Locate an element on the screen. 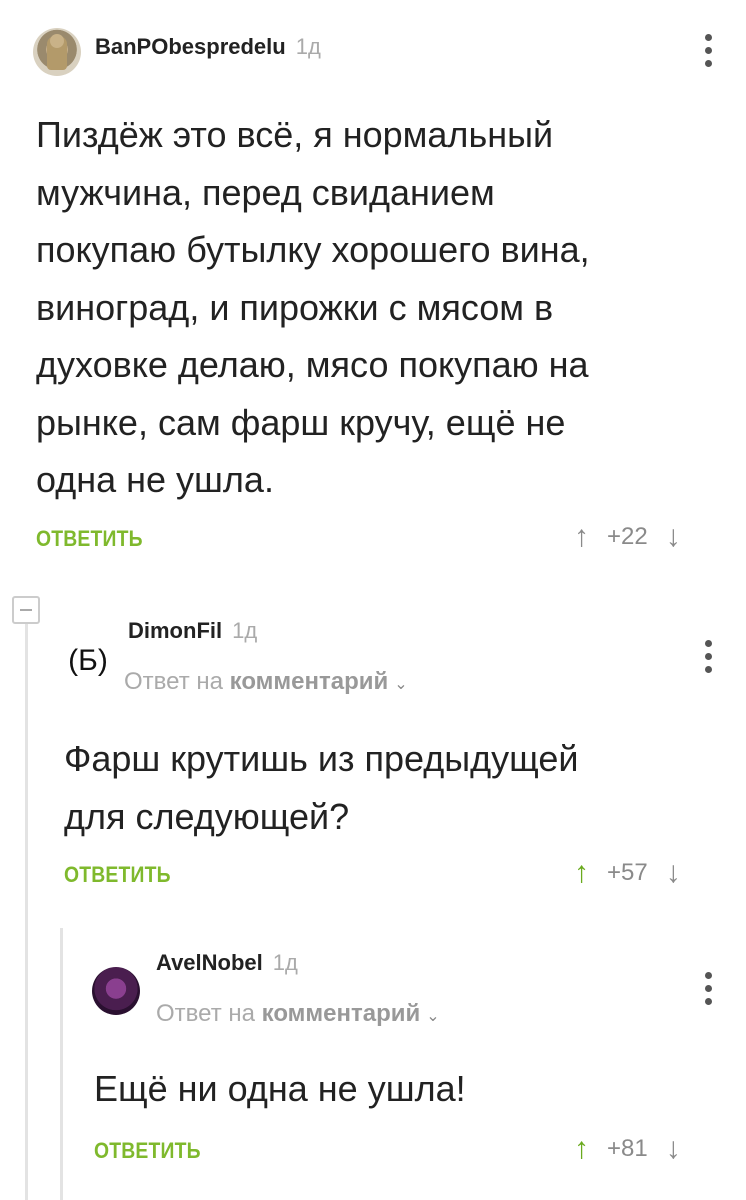 This screenshot has height=1200, width=746. avatar: (Б) is located at coordinates (88, 661).